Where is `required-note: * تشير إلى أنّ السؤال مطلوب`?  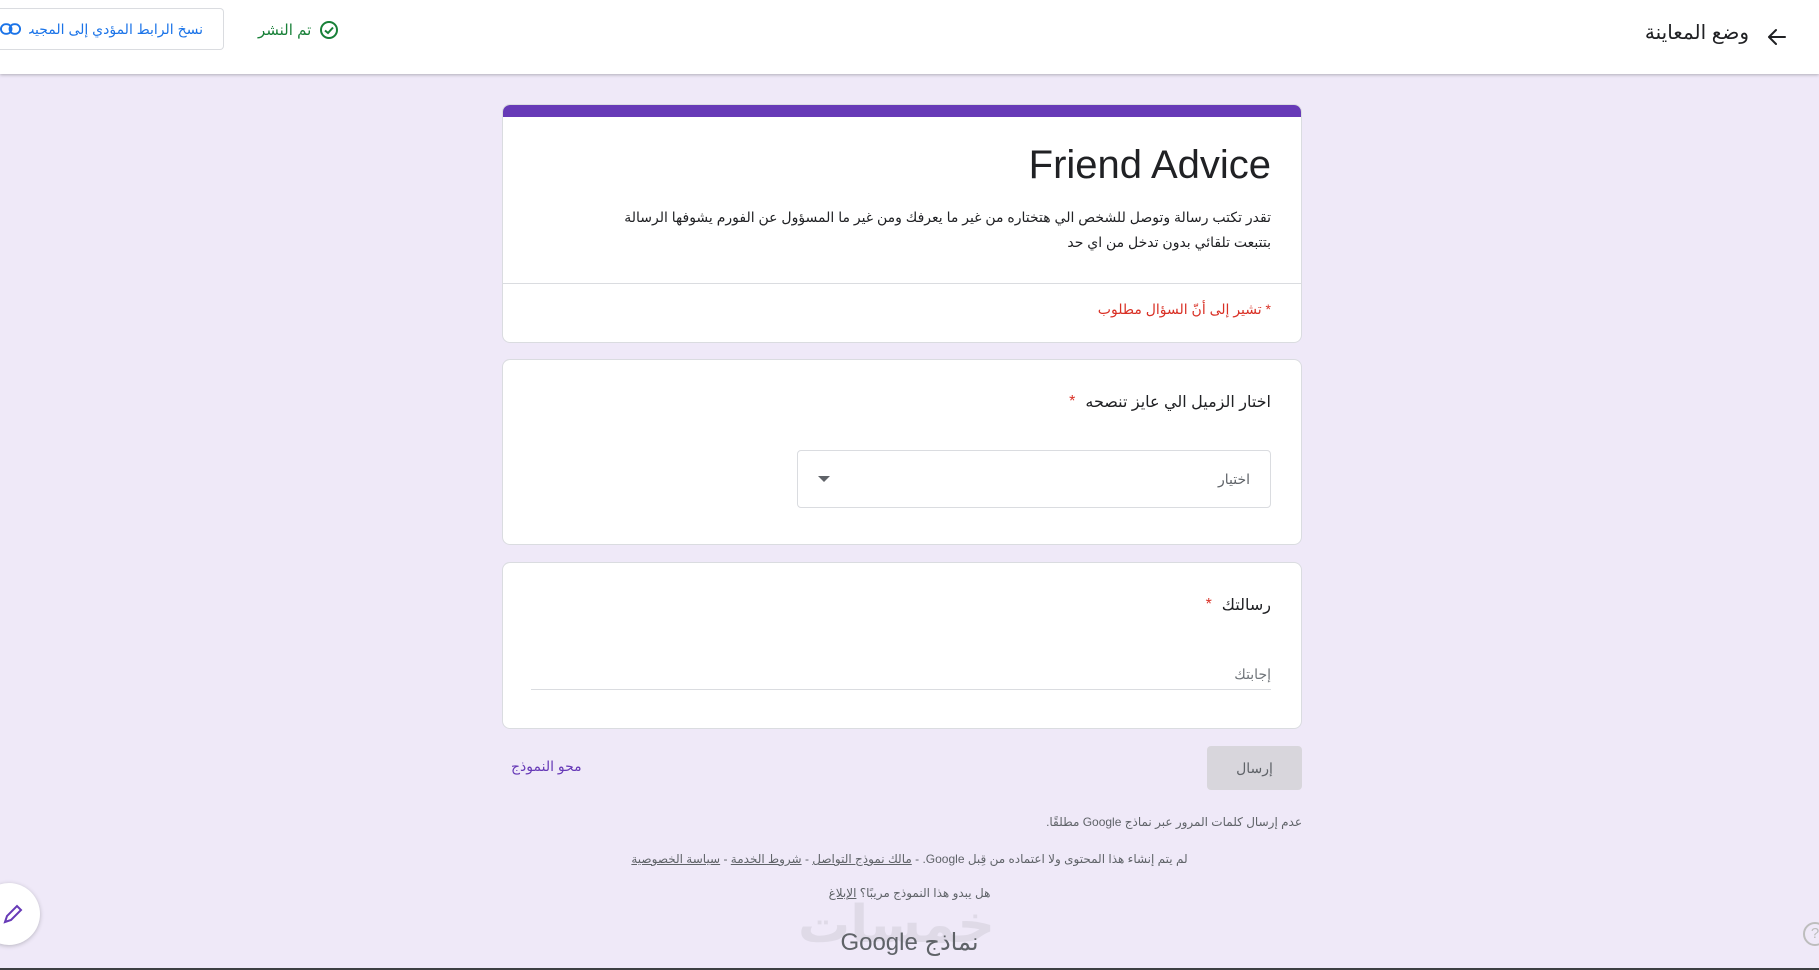
required-note: * تشير إلى أنّ السؤال مطلوب is located at coordinates (1184, 309).